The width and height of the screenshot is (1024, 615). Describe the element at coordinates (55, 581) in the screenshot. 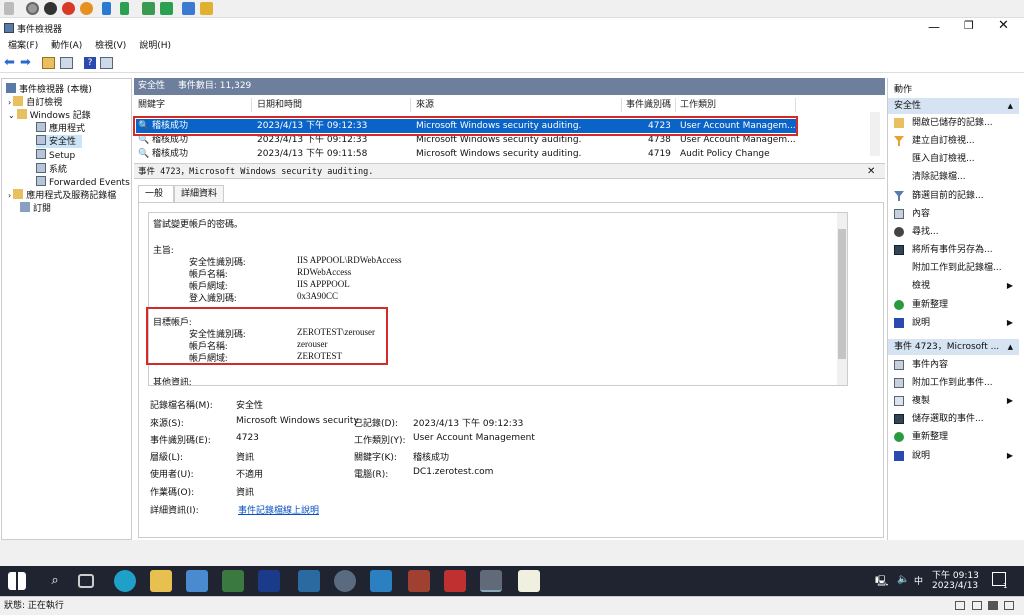

I see `search-icon: ⌕` at that location.